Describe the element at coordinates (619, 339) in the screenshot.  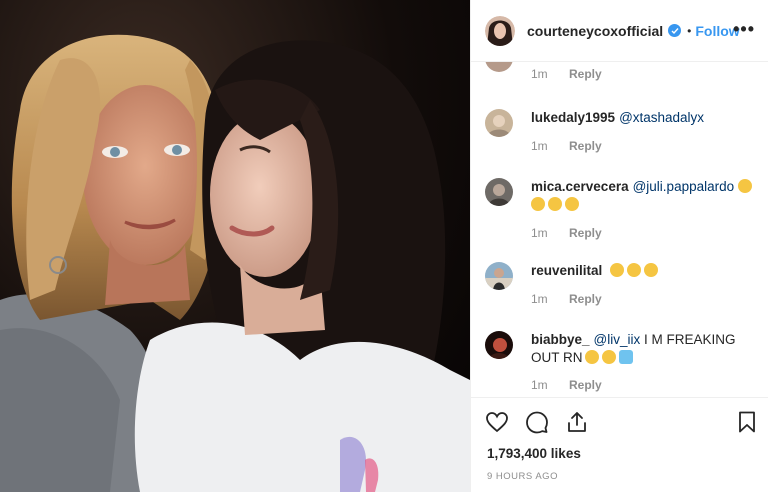
I see `comment-mention: @liv_iix` at that location.